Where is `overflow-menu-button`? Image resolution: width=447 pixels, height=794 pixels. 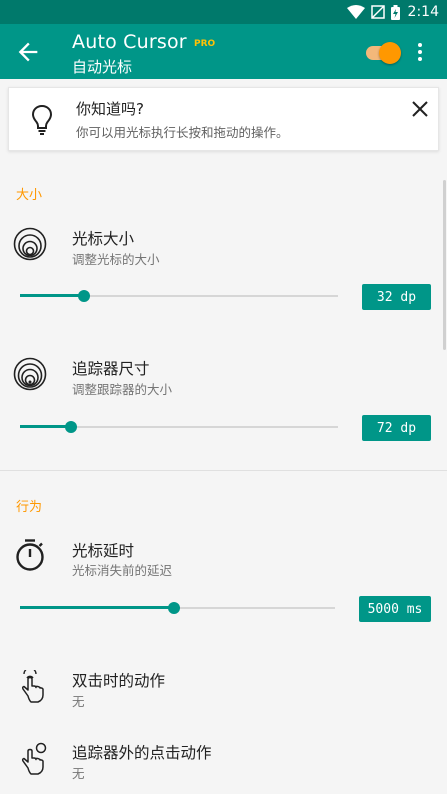 overflow-menu-button is located at coordinates (420, 52).